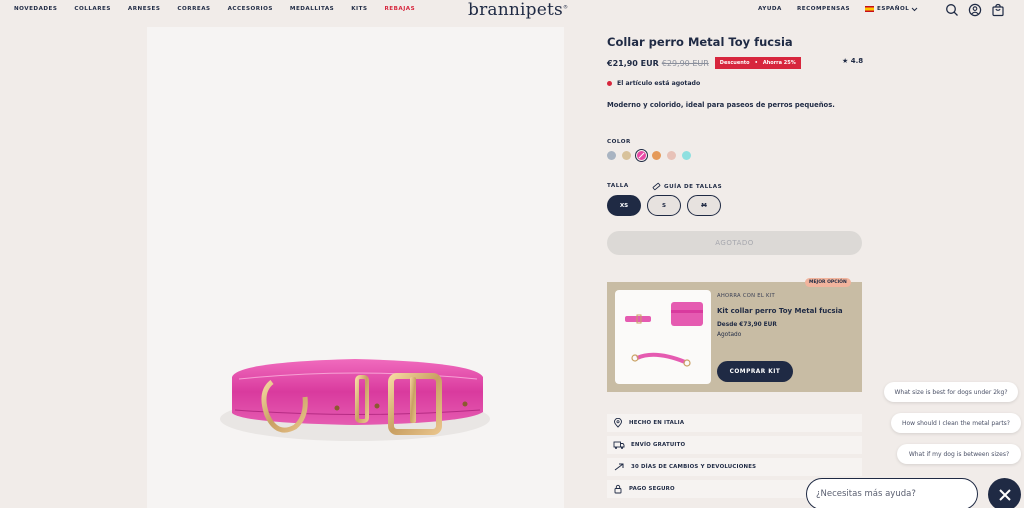 This screenshot has height=508, width=1024. What do you see at coordinates (952, 10) in the screenshot?
I see `search-icon` at bounding box center [952, 10].